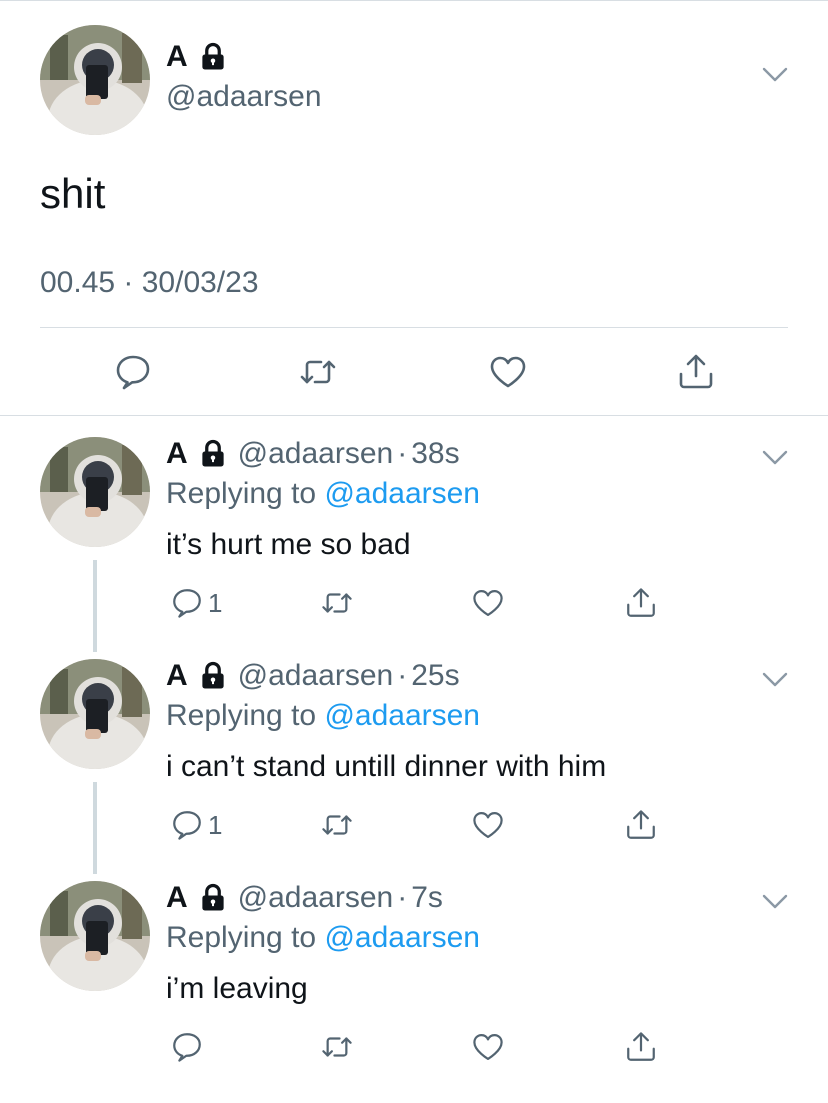 Image resolution: width=828 pixels, height=1103 pixels. I want to click on tweet-time: 38s, so click(435, 454).